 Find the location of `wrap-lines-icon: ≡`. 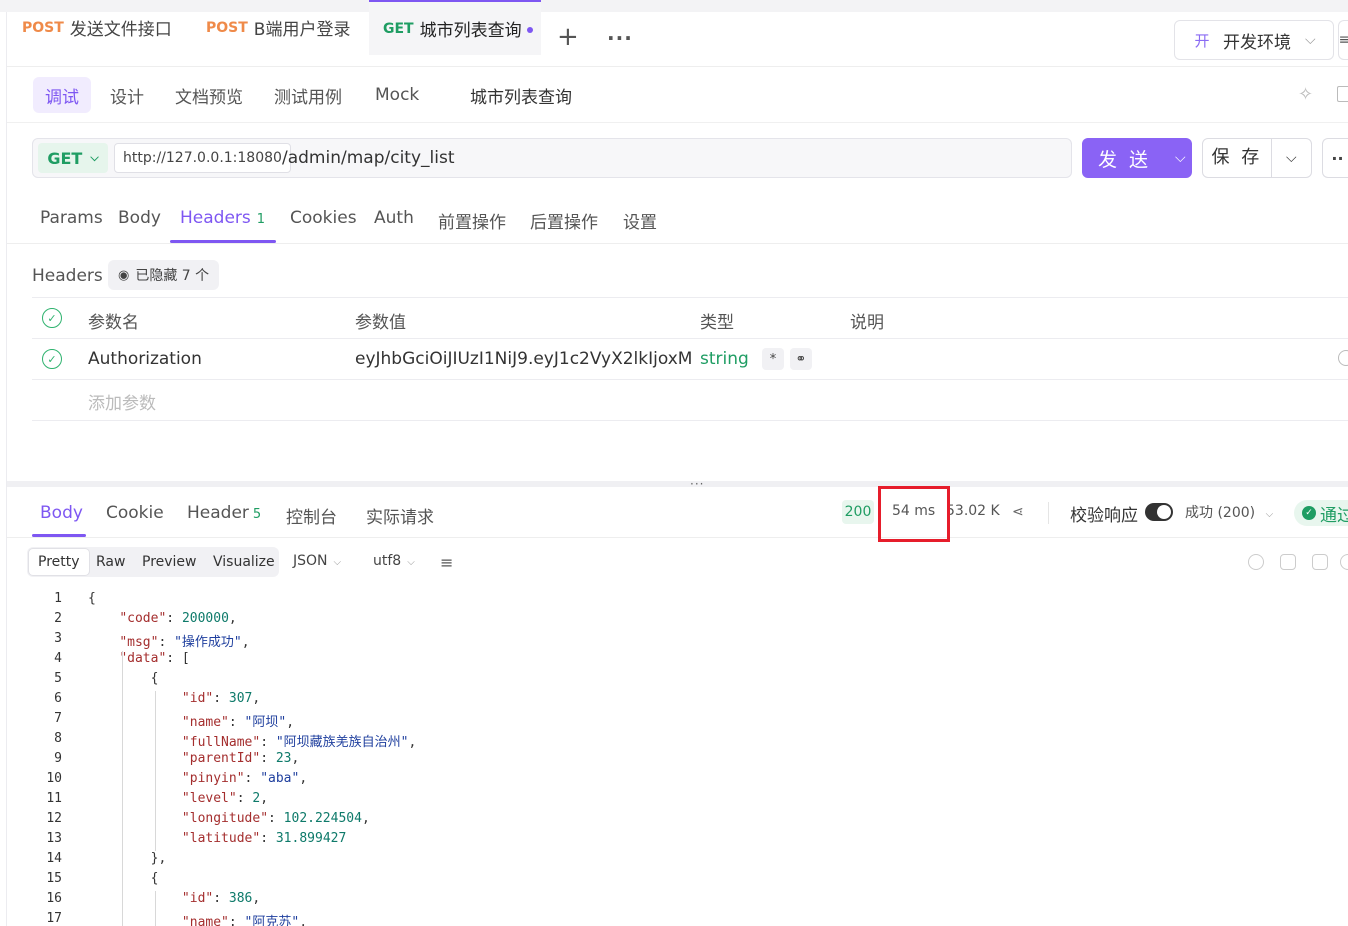

wrap-lines-icon: ≡ is located at coordinates (446, 562).